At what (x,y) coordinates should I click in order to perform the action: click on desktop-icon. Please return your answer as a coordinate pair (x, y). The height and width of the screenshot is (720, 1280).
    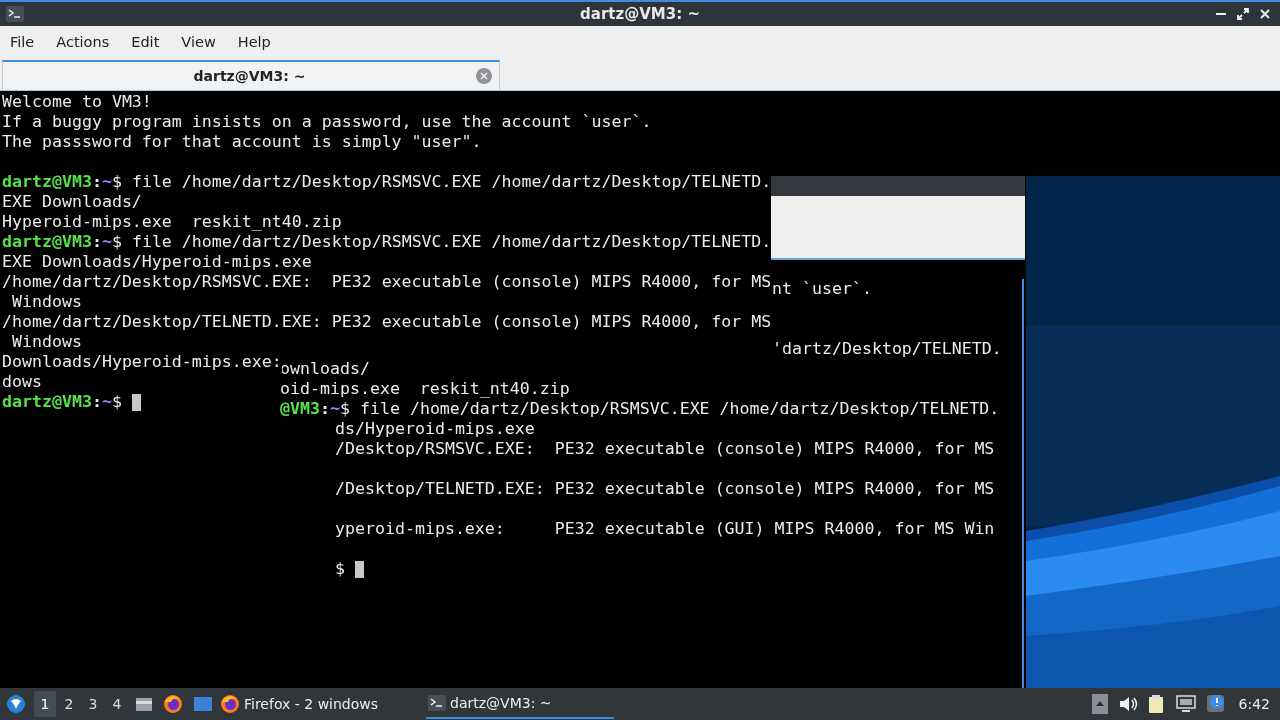
    Looking at the image, I should click on (203, 704).